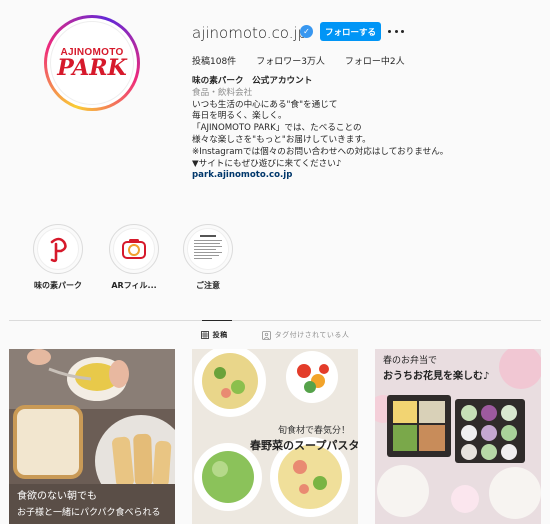  What do you see at coordinates (306, 31) in the screenshot?
I see `verified-badge-icon: ✓` at bounding box center [306, 31].